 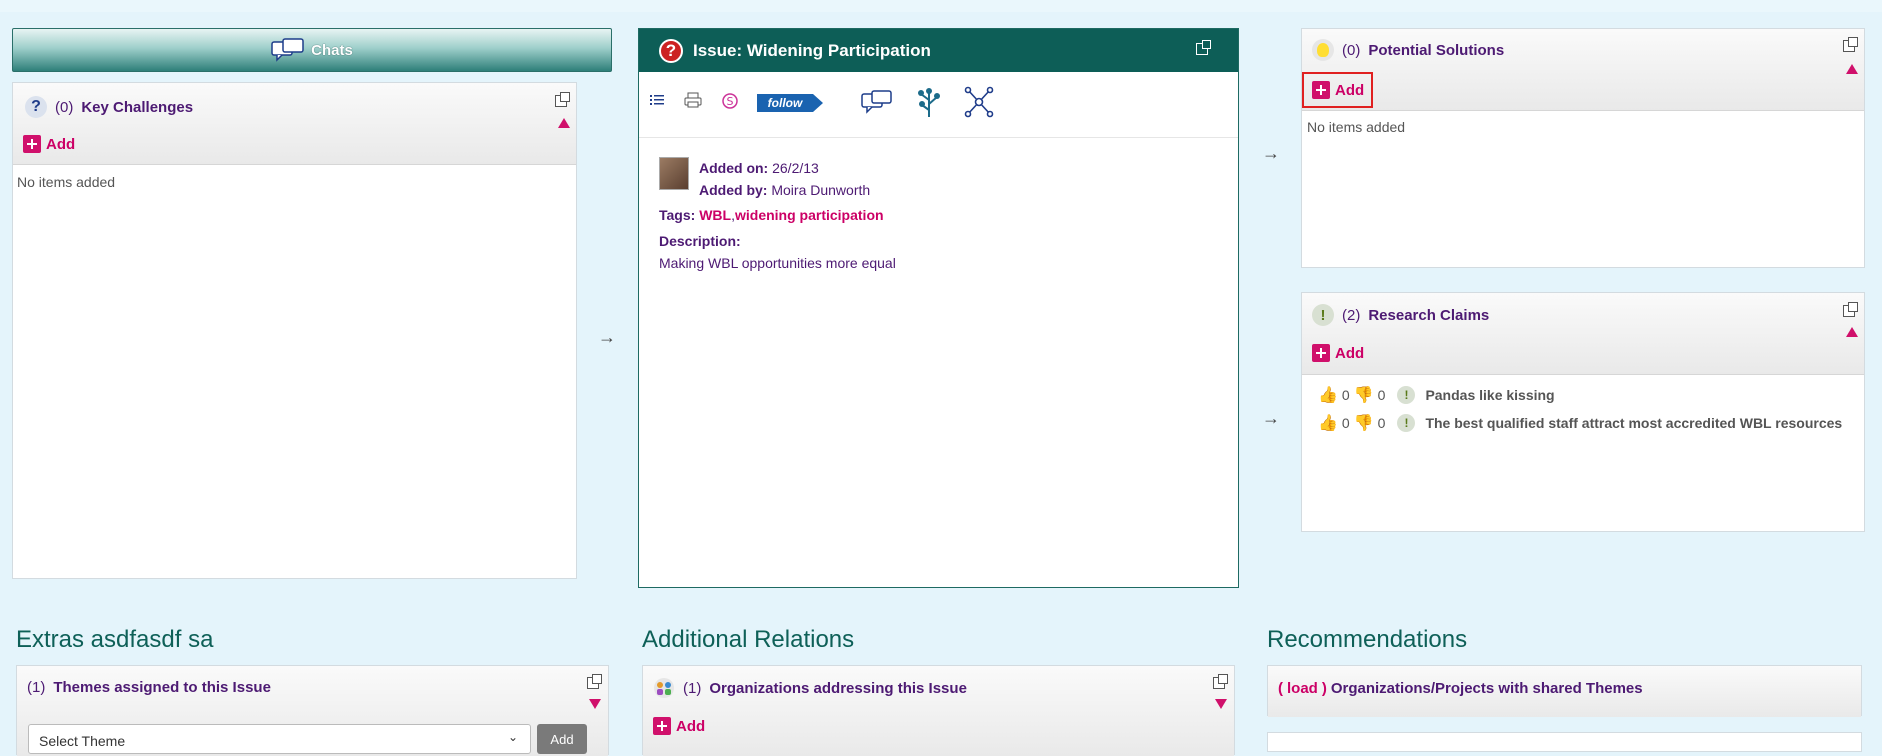 What do you see at coordinates (1428, 315) in the screenshot?
I see `research-claims-title: Research Claims` at bounding box center [1428, 315].